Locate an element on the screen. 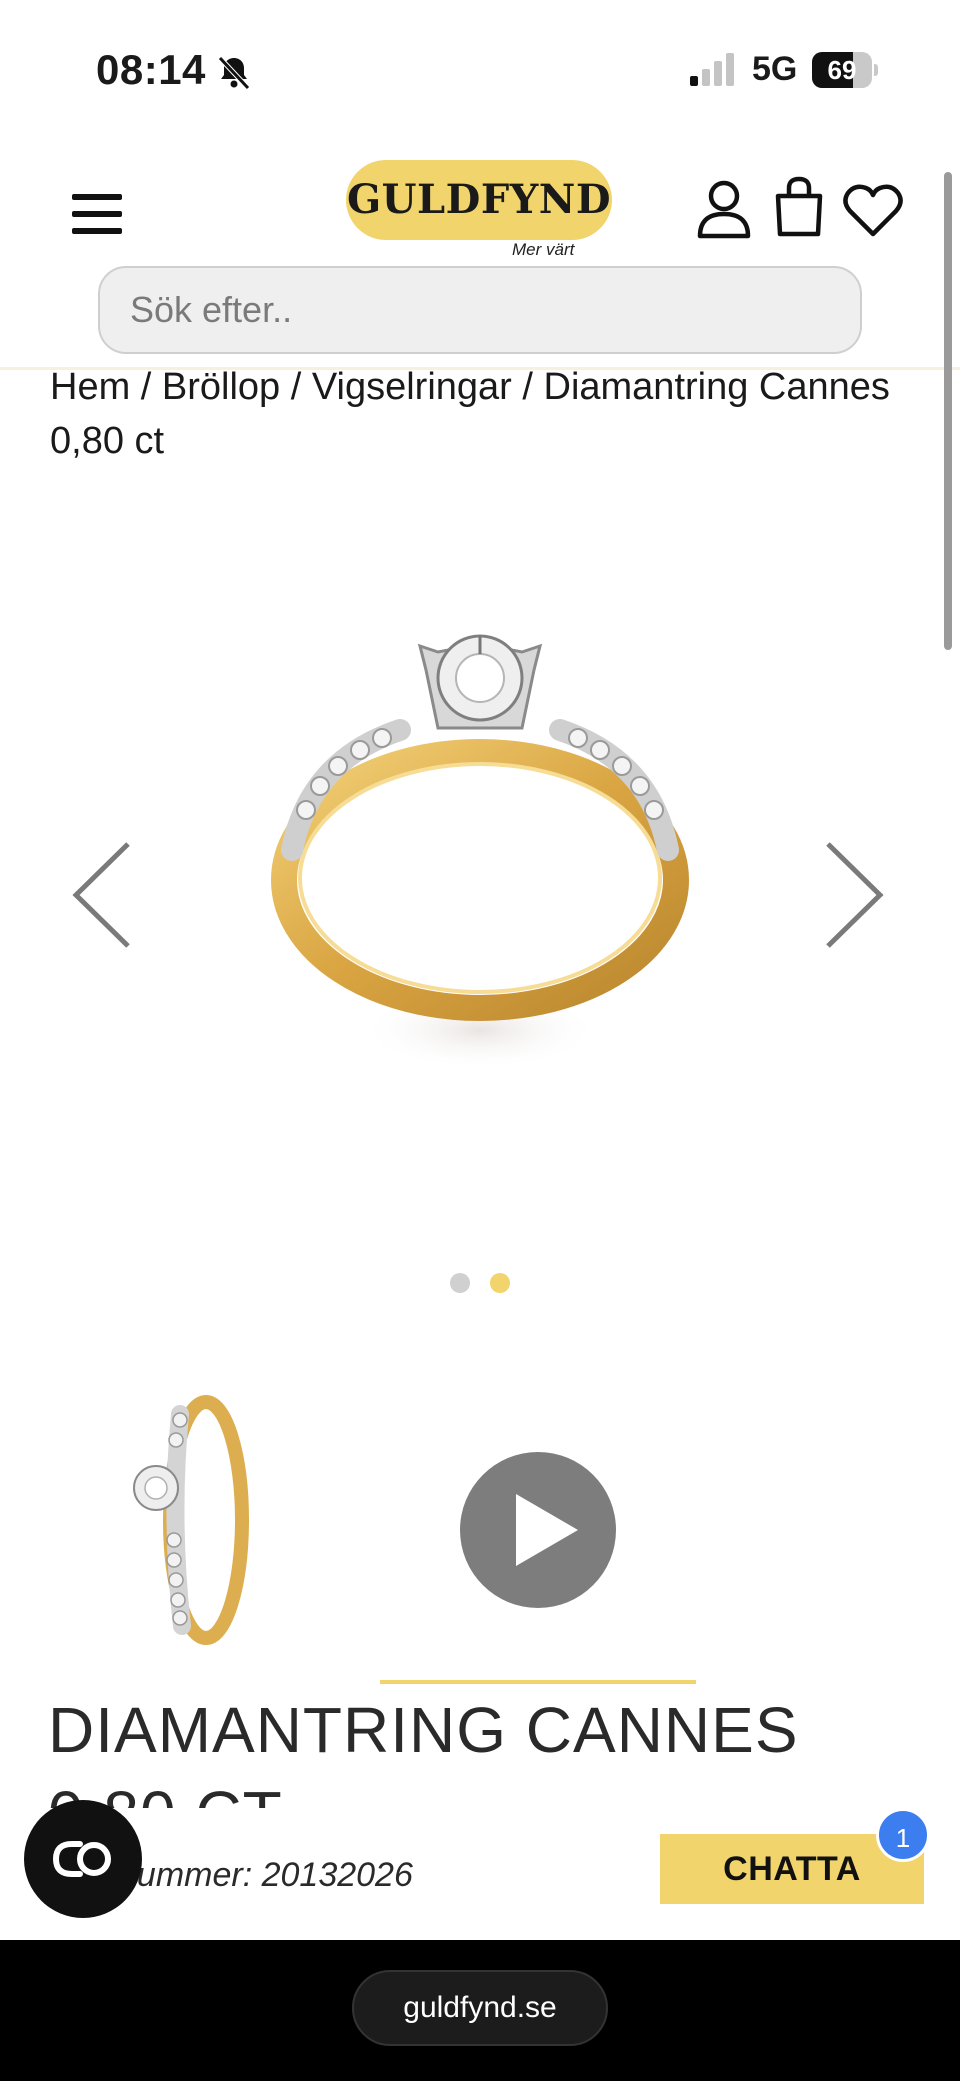  bell-slash-icon is located at coordinates (234, 73).